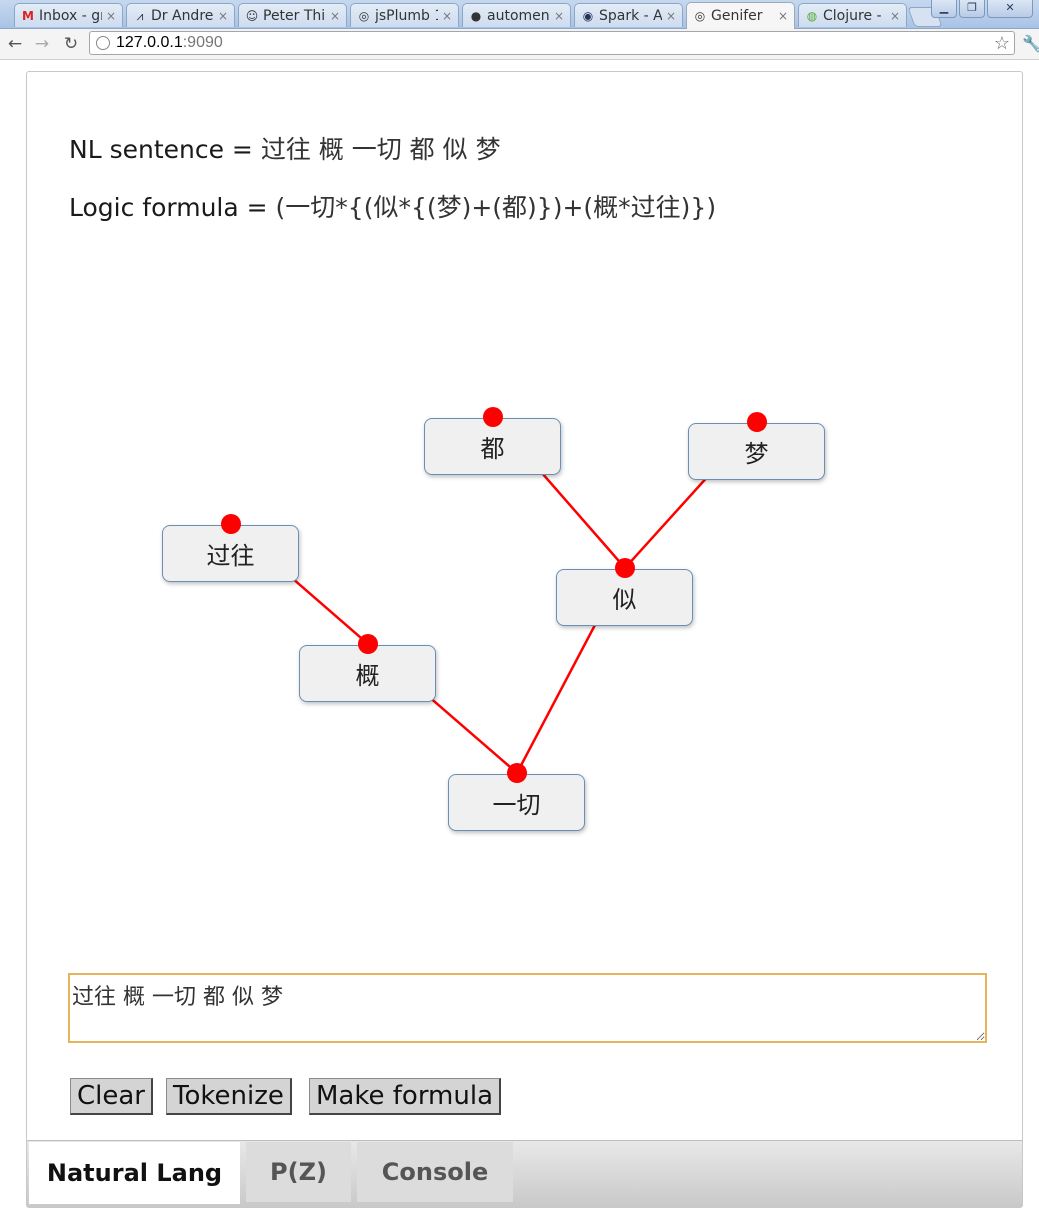 The image size is (1039, 1222). I want to click on tab-natural-lang: Natural Lang, so click(134, 1173).